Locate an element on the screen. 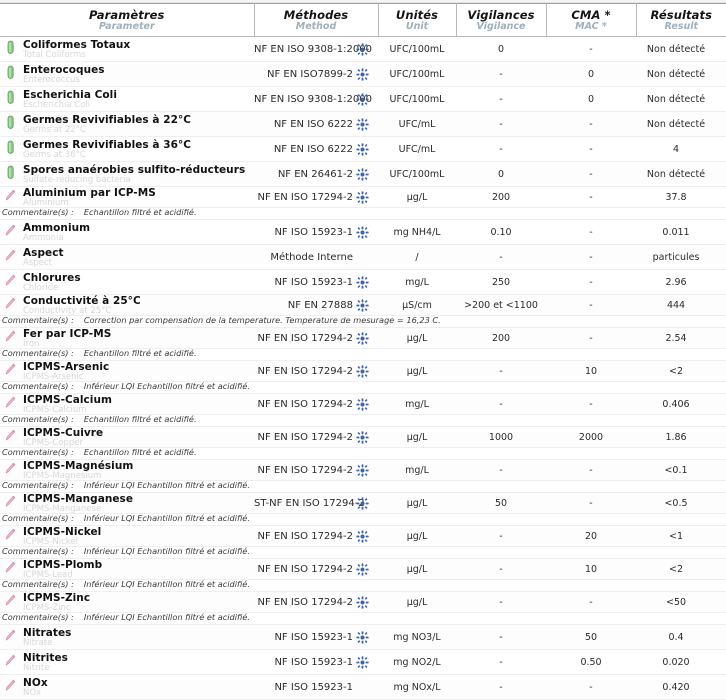 Image resolution: width=726 pixels, height=700 pixels. parameter-name-en: Chloride is located at coordinates (41, 287).